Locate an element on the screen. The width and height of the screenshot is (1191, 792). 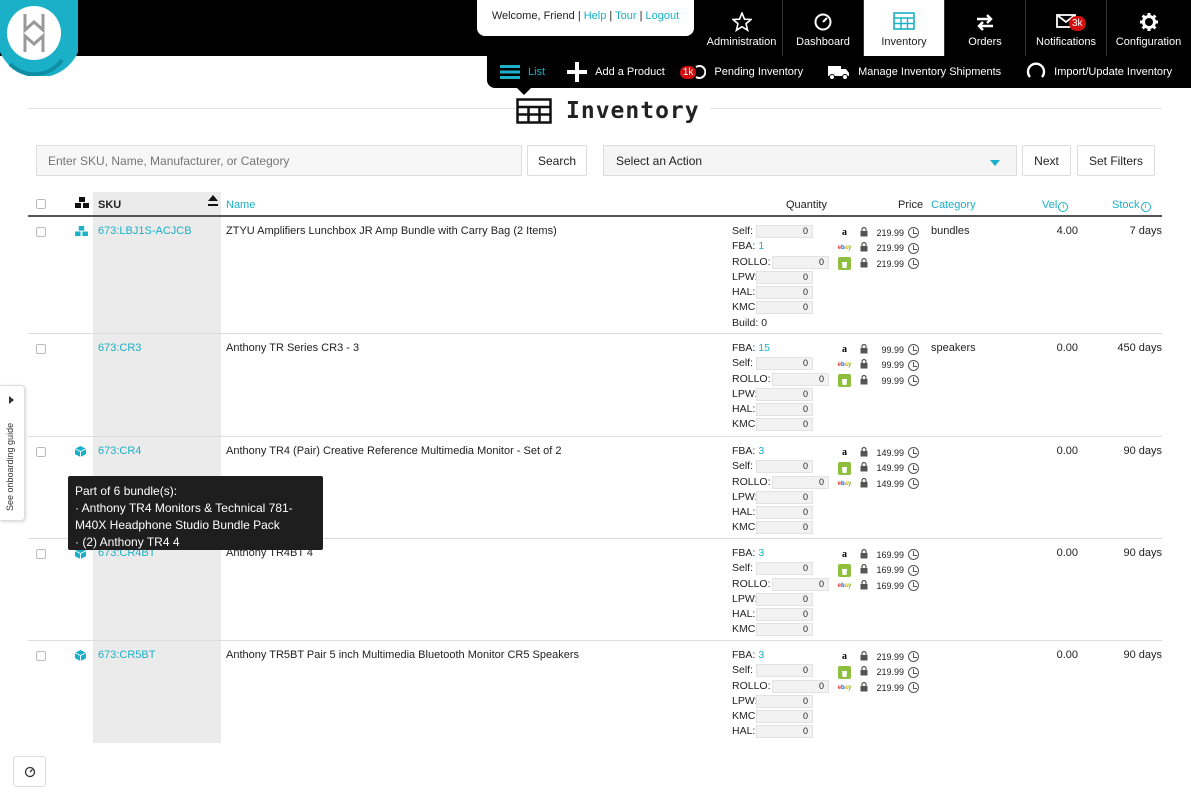
nav-configuration: Configuration is located at coordinates (1148, 28).